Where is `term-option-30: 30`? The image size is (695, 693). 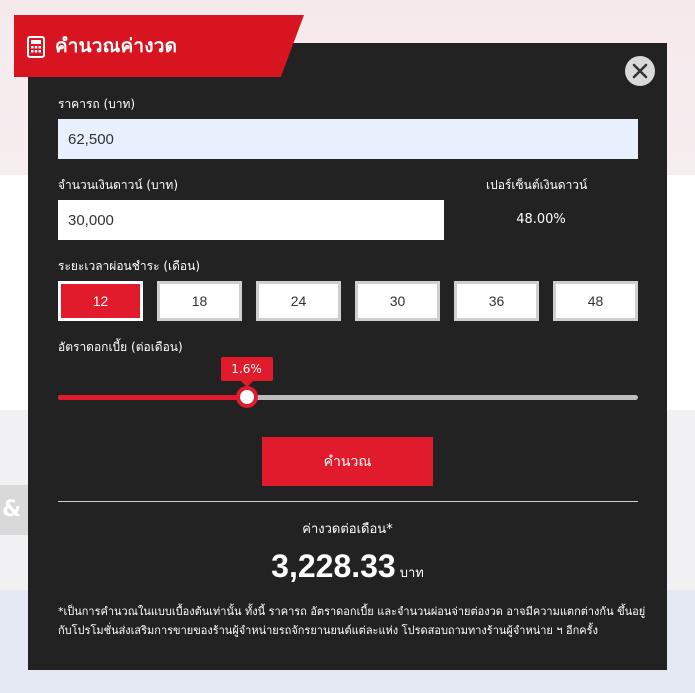
term-option-30: 30 is located at coordinates (397, 301).